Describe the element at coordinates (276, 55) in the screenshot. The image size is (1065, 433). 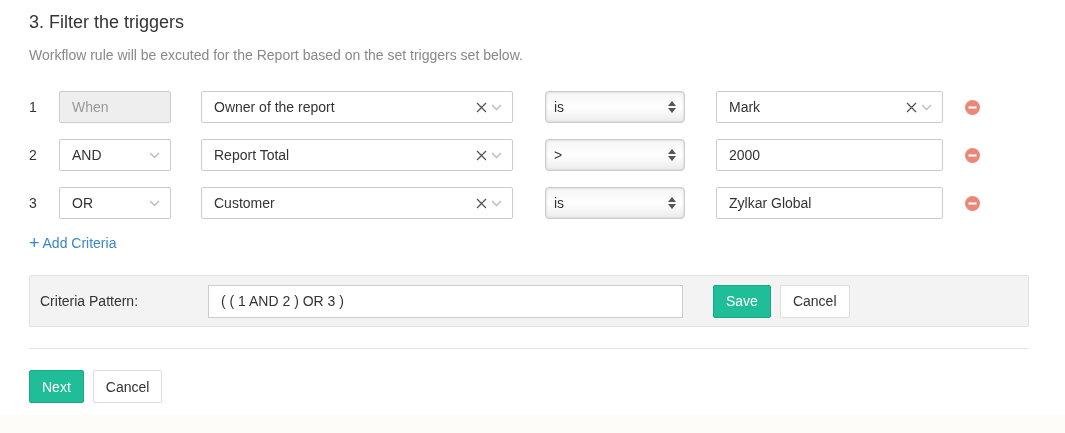
I see `description-text: Workflow rule will be excuted for the Report based on the set triggers set below.` at that location.